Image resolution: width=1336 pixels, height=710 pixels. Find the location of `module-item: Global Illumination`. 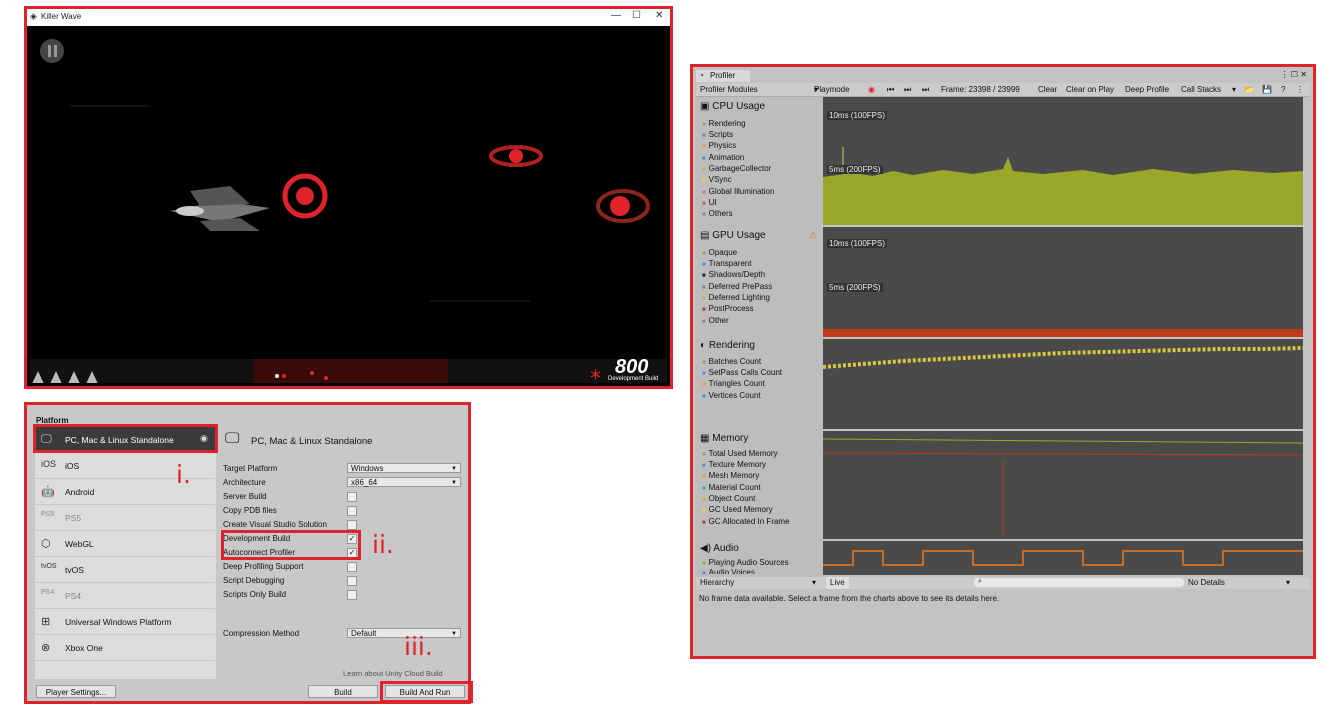

module-item: Global Illumination is located at coordinates (738, 191).